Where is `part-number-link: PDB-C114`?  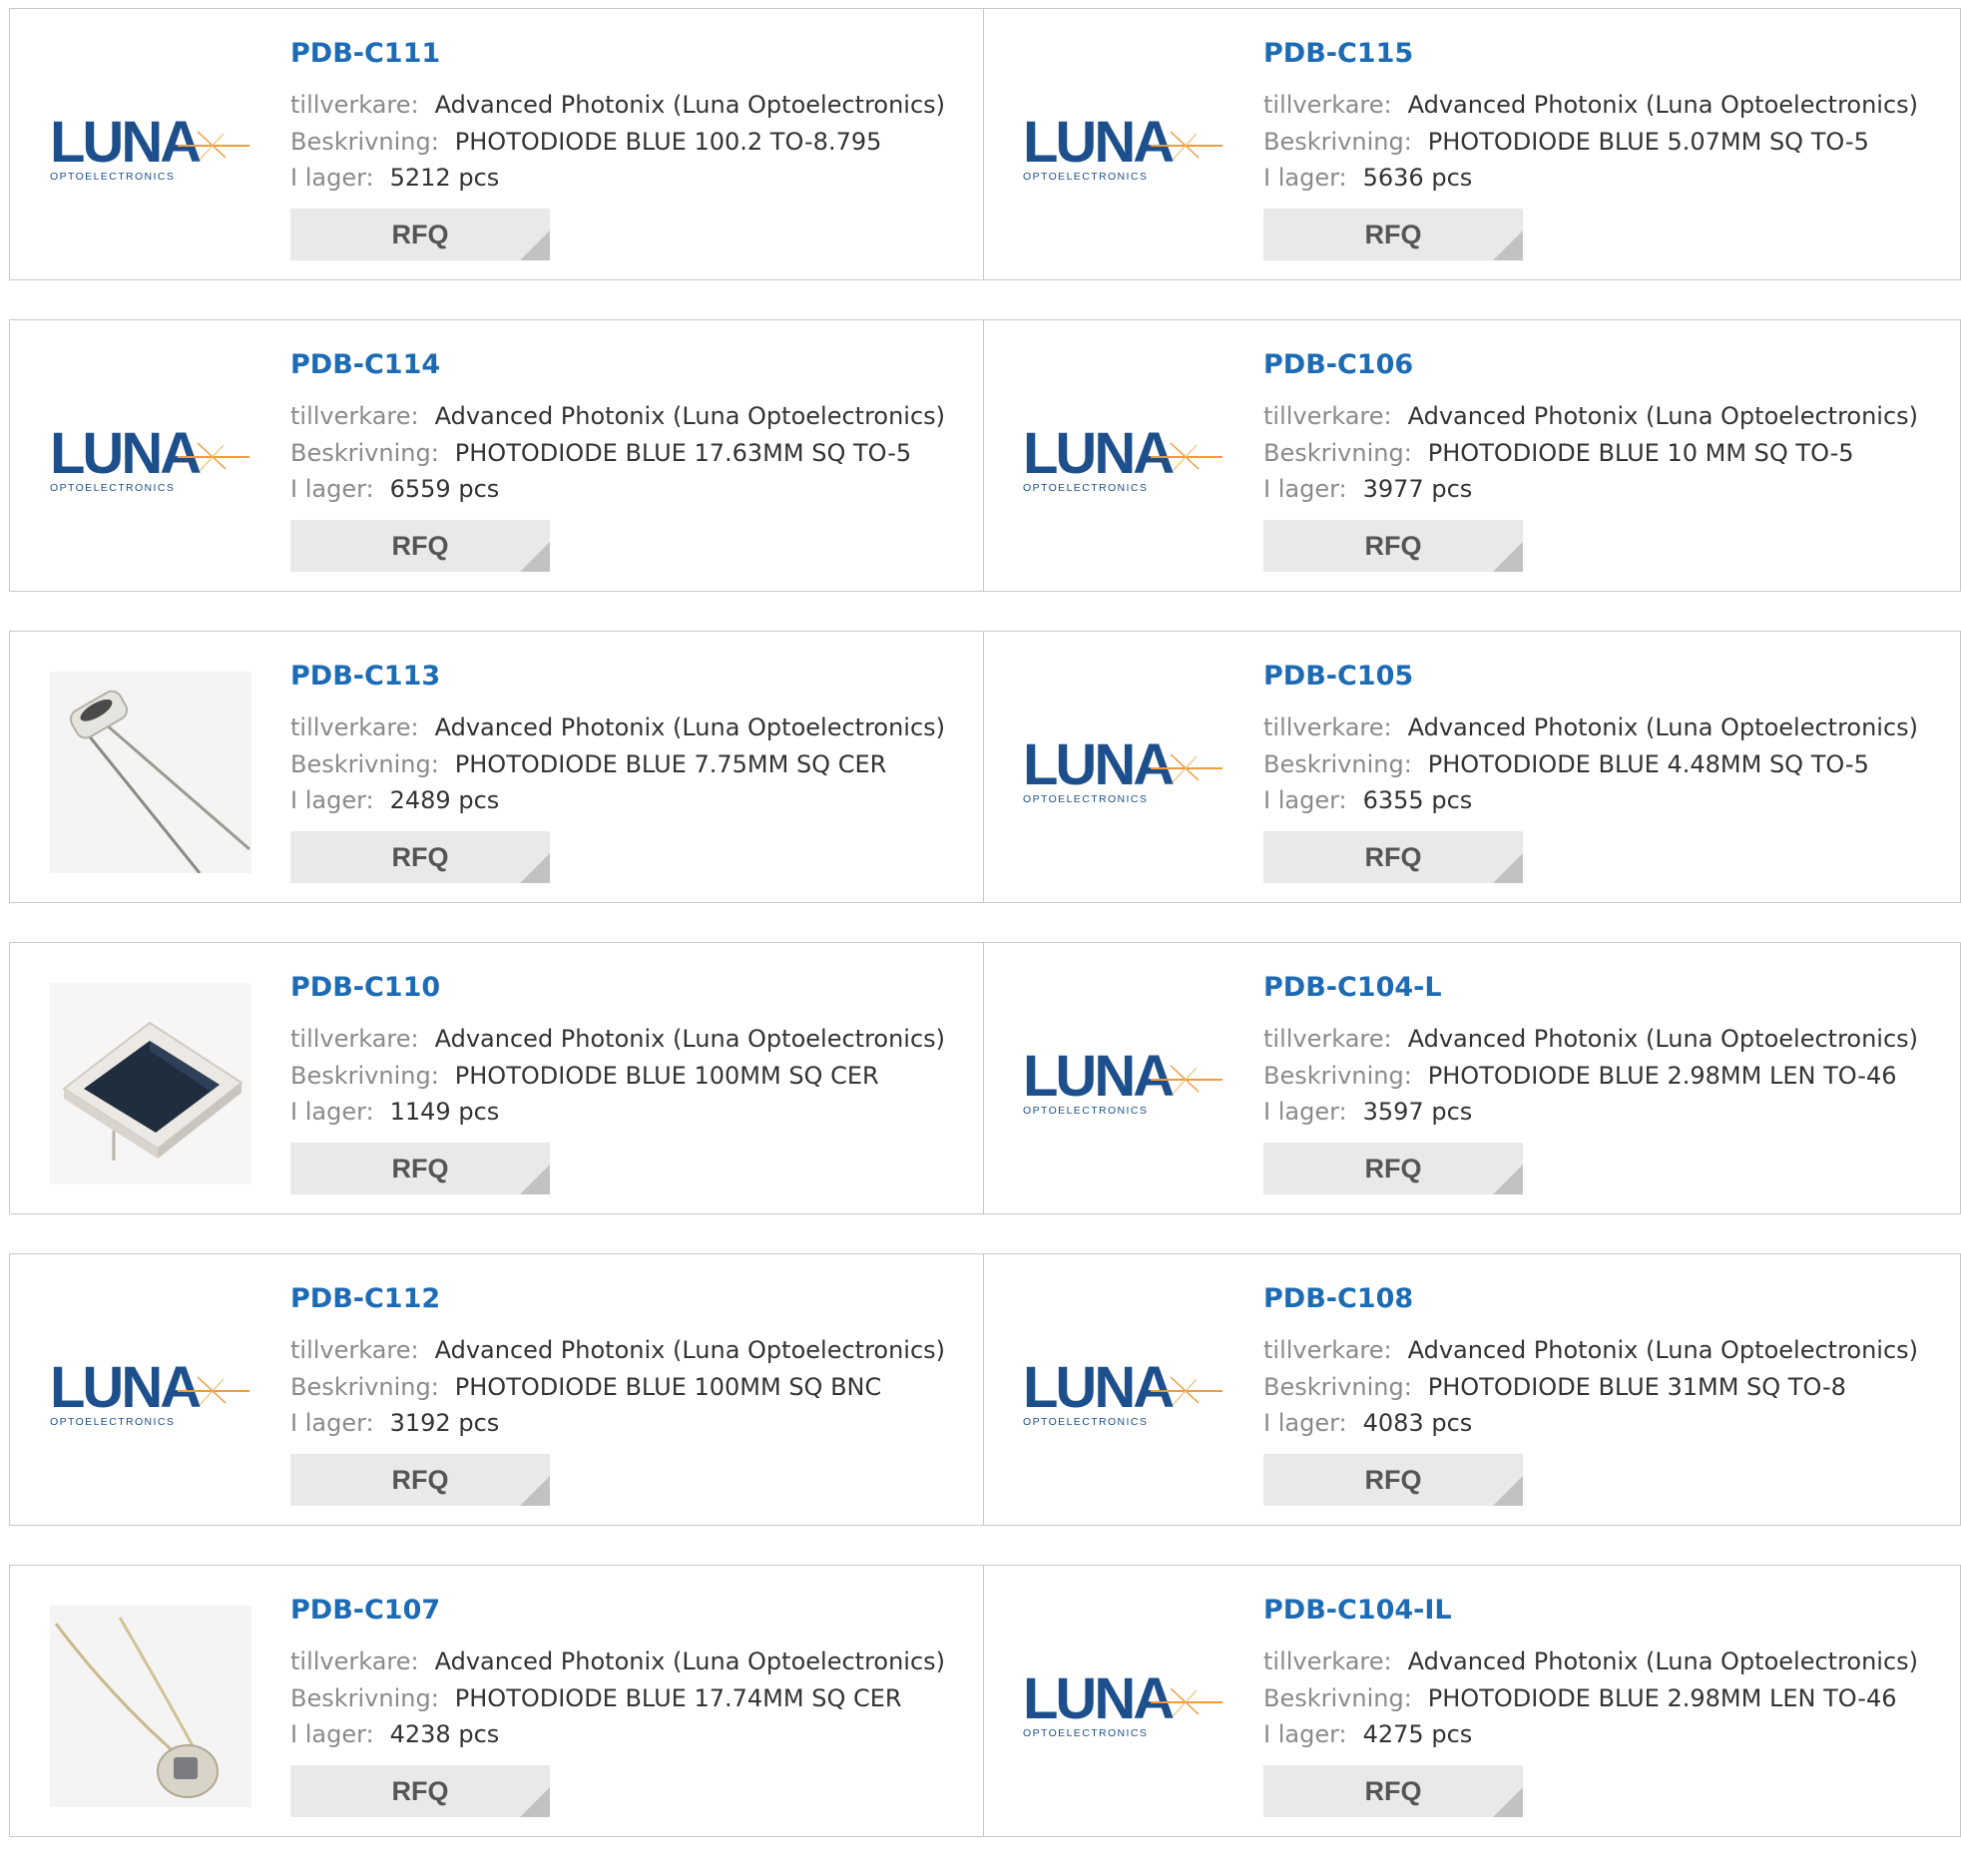 part-number-link: PDB-C114 is located at coordinates (365, 364).